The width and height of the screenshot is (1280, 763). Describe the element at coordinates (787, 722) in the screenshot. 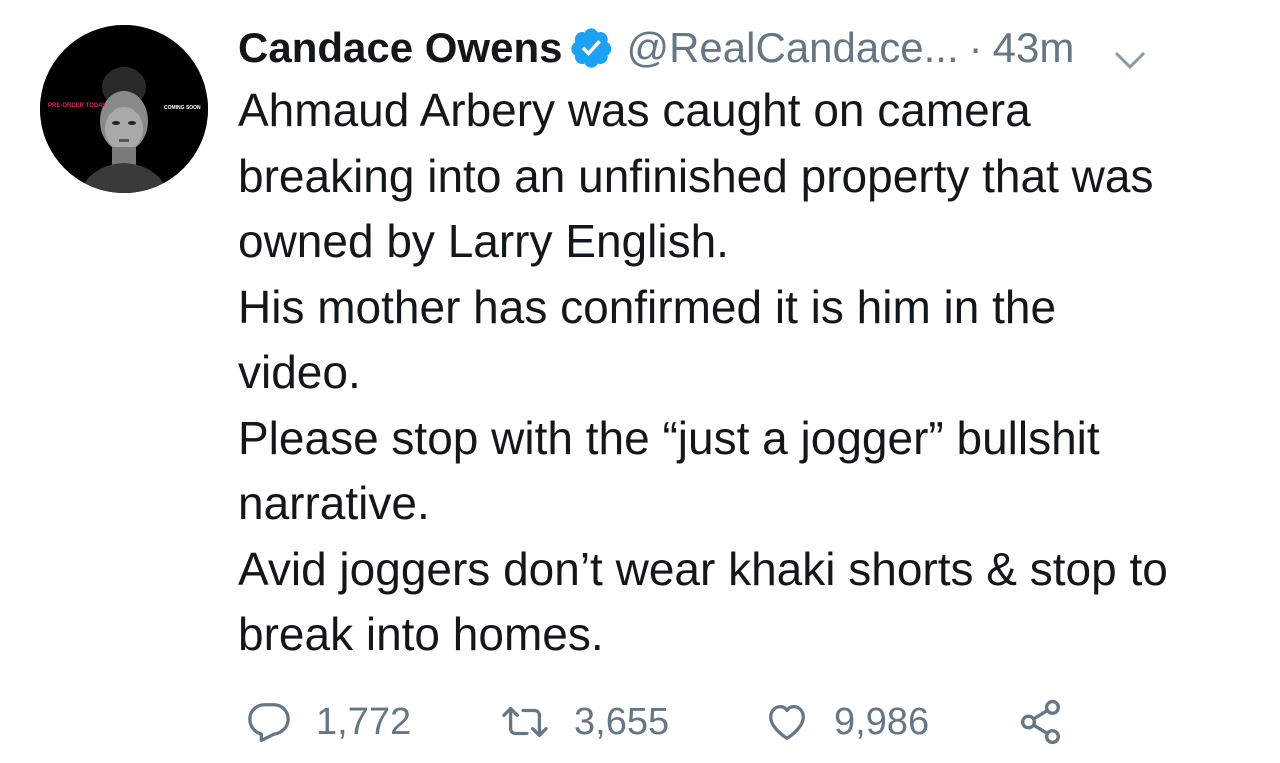

I see `like-icon` at that location.